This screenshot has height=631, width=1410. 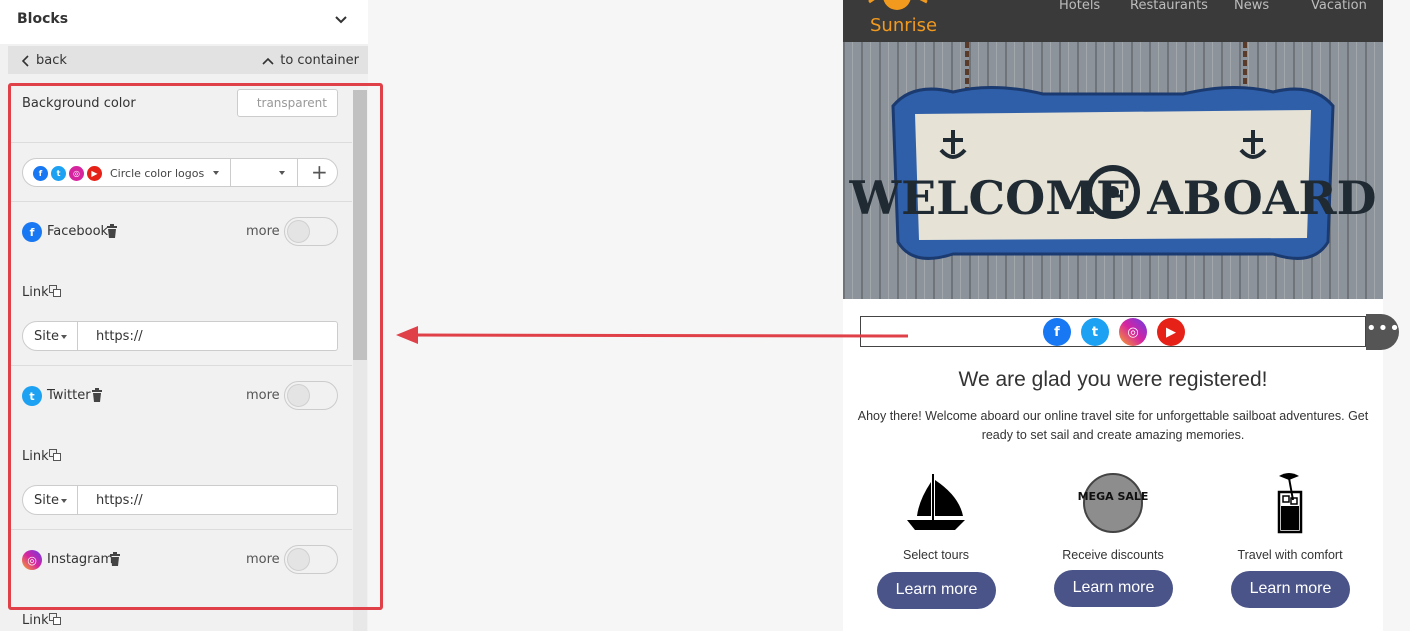 What do you see at coordinates (263, 231) in the screenshot?
I see `facebook-more-label: more` at bounding box center [263, 231].